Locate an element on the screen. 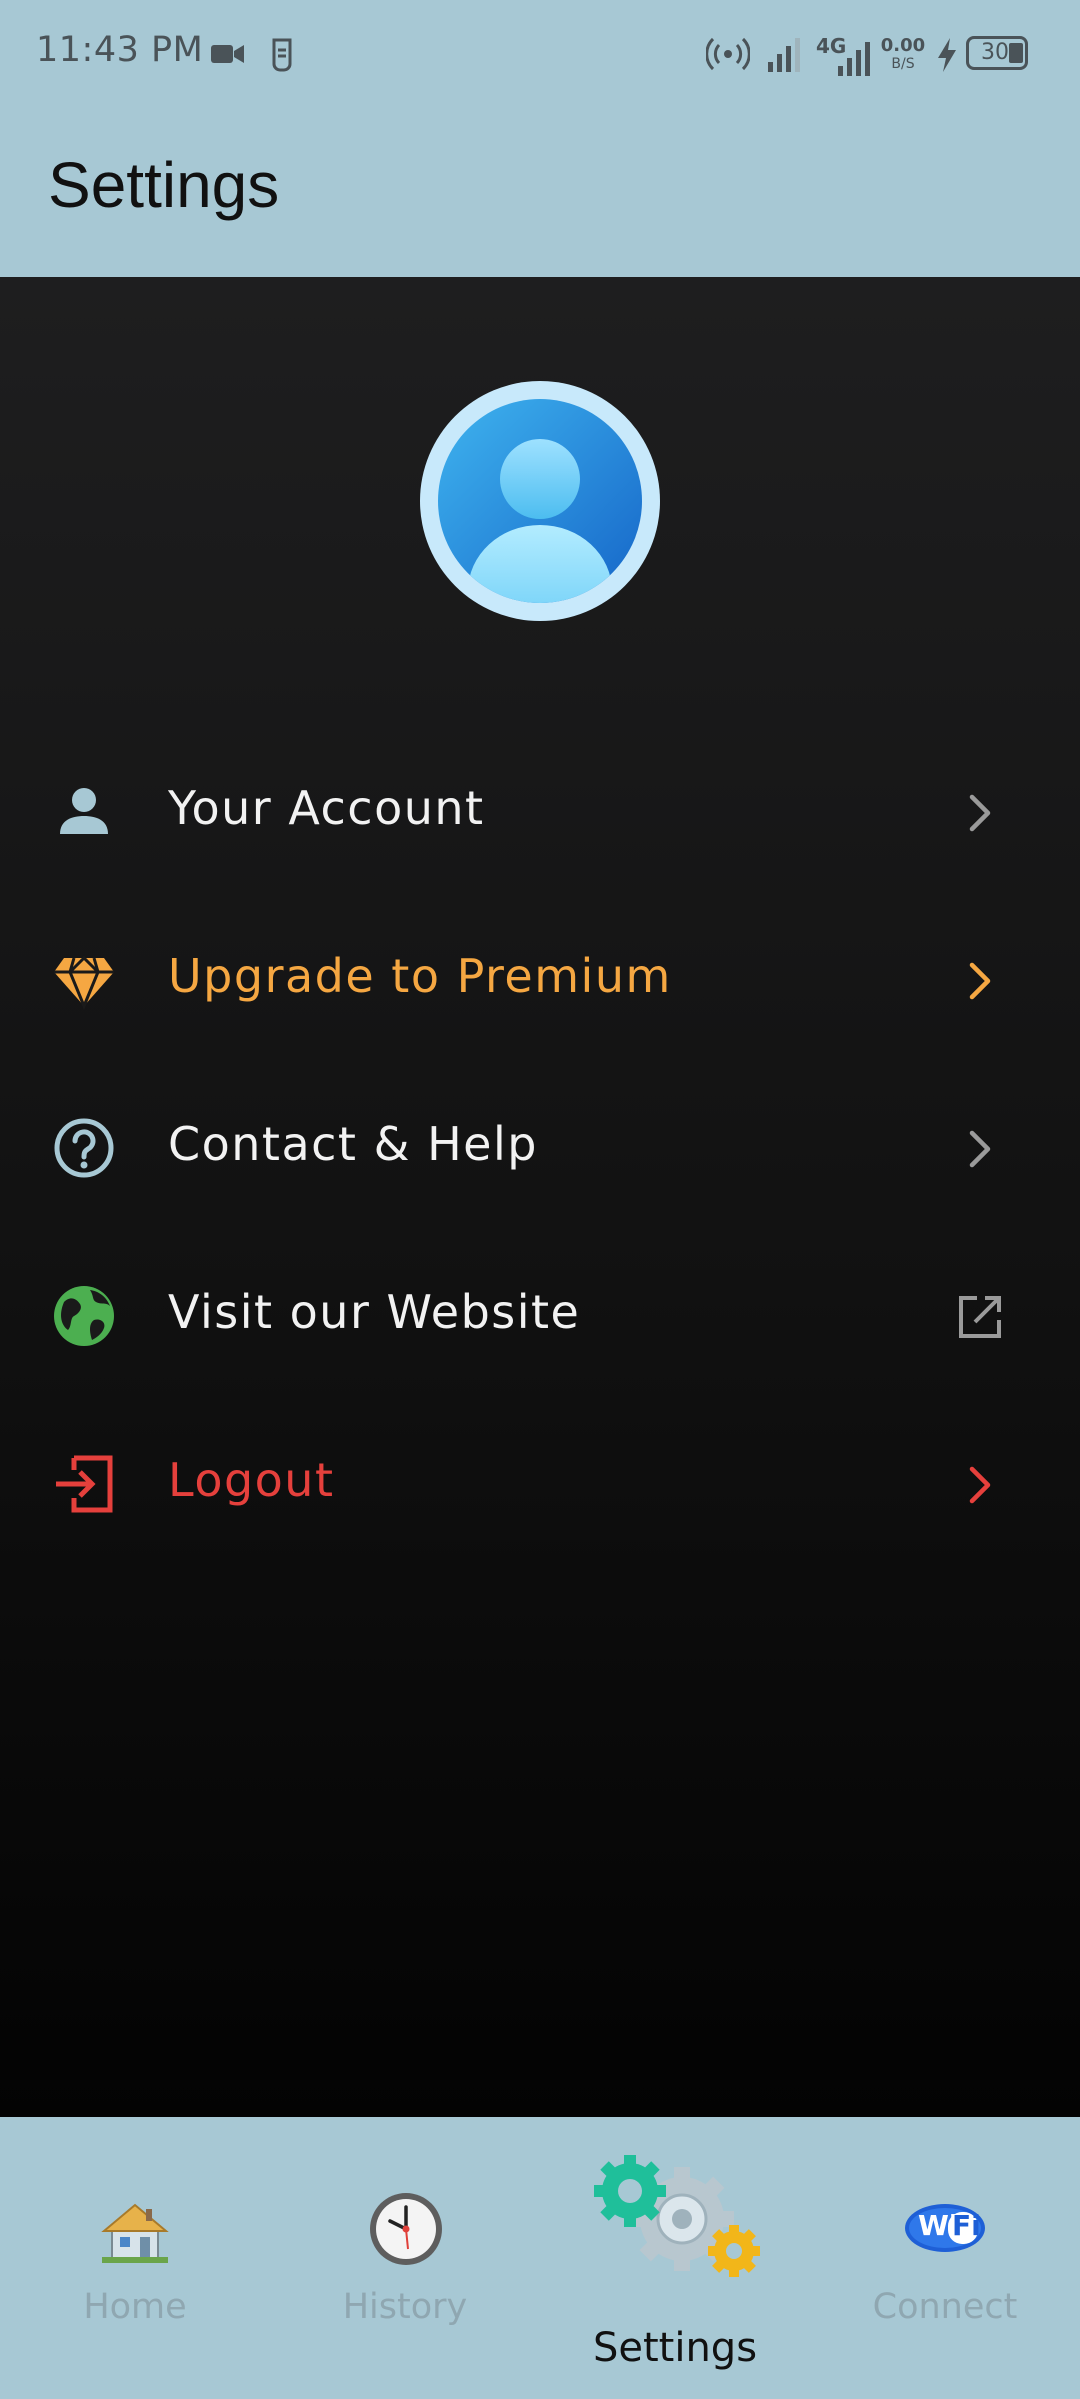  nav-item-history: History is located at coordinates (405, 2258).